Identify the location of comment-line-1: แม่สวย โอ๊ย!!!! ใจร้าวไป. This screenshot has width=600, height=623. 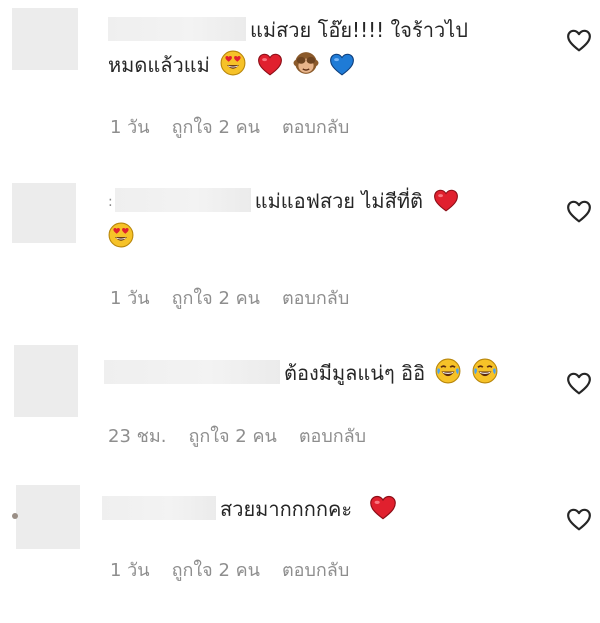
(328, 30).